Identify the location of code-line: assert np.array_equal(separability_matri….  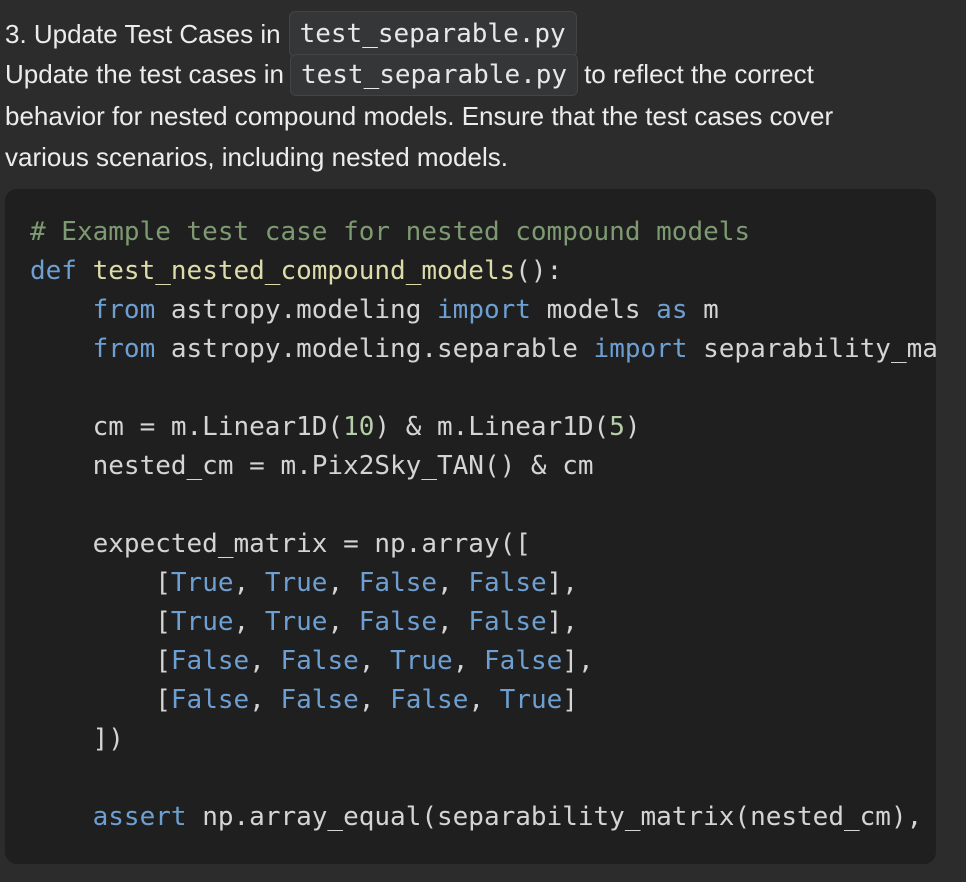
(483, 817).